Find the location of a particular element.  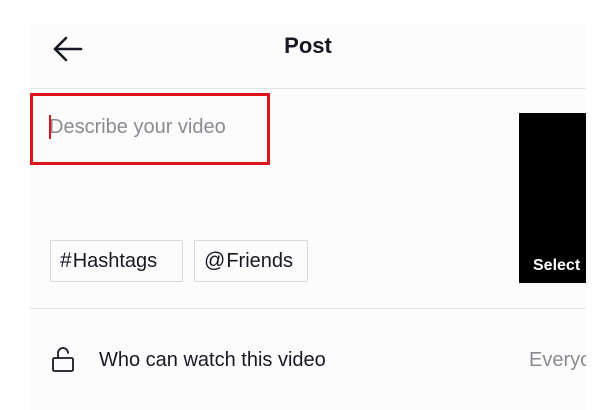

privacy-label: Who can watch this video is located at coordinates (212, 360).